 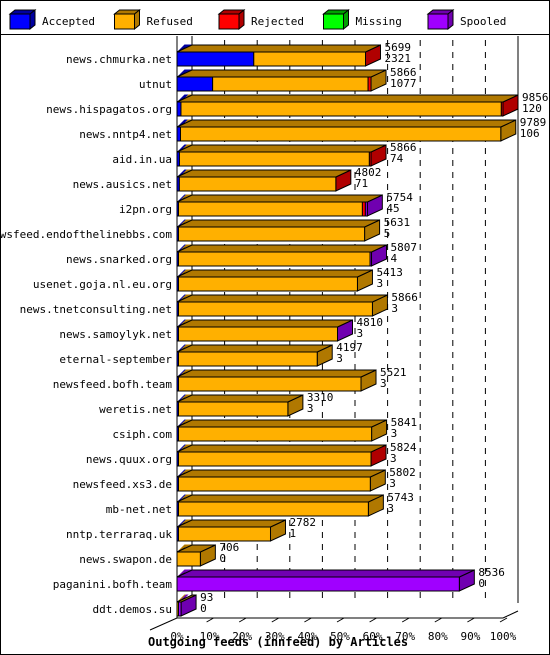 I want to click on legend-label: Refused, so click(x=170, y=21).